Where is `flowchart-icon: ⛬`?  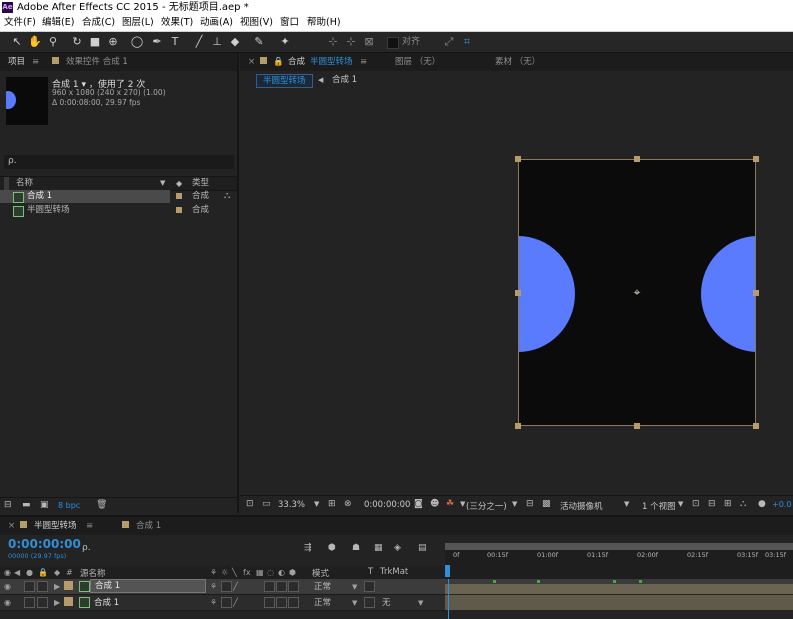 flowchart-icon: ⛬ is located at coordinates (743, 504).